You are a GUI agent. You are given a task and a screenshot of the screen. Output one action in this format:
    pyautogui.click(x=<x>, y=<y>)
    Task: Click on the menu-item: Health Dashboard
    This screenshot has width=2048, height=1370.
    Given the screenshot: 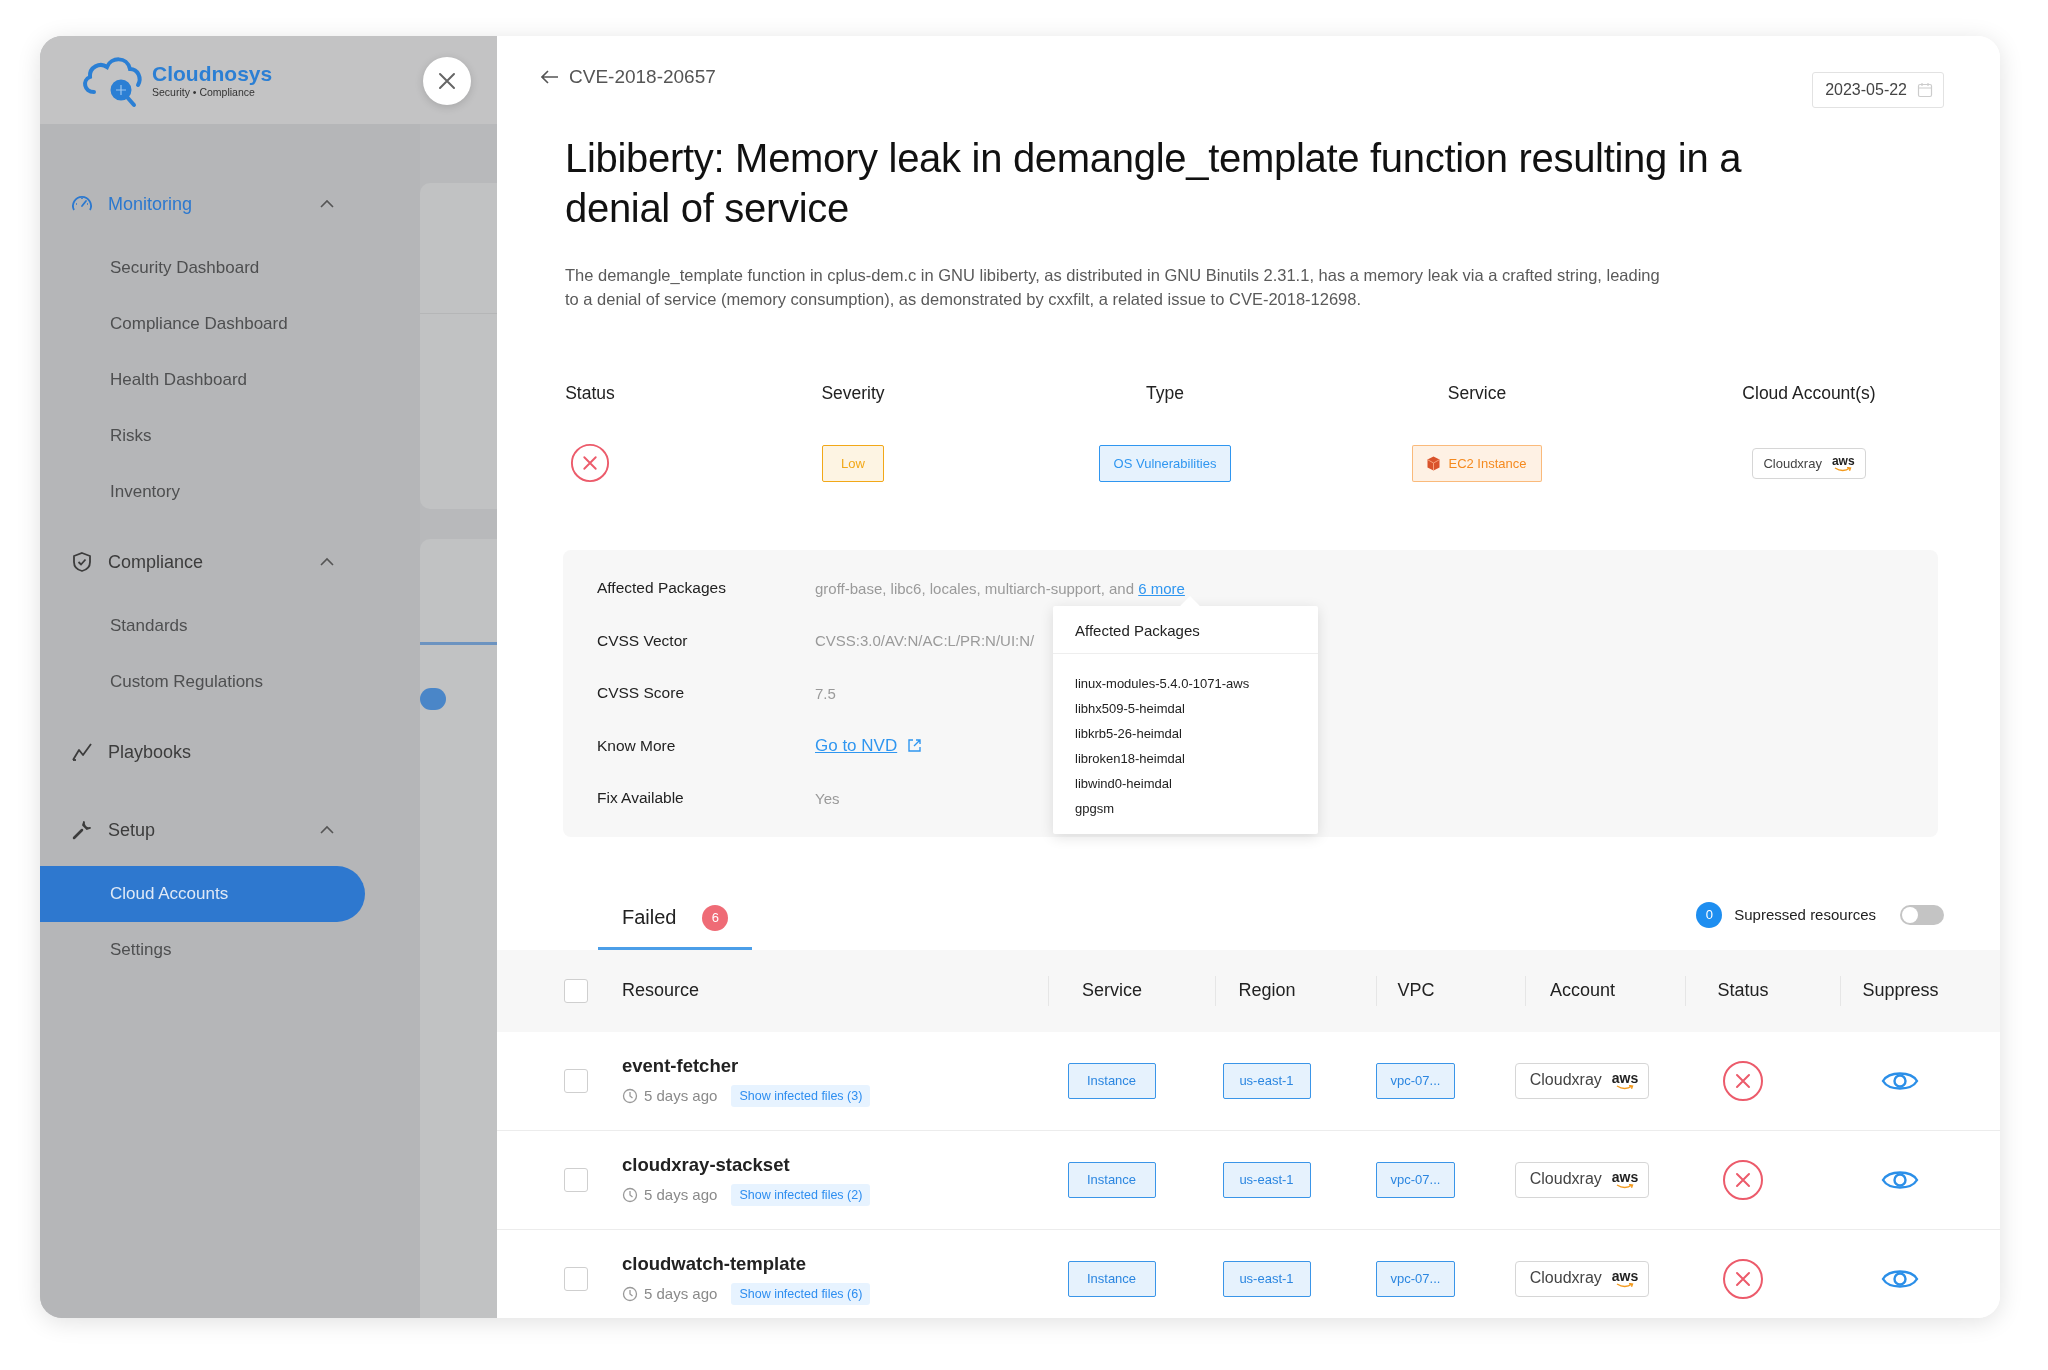 What is the action you would take?
    pyautogui.click(x=202, y=380)
    